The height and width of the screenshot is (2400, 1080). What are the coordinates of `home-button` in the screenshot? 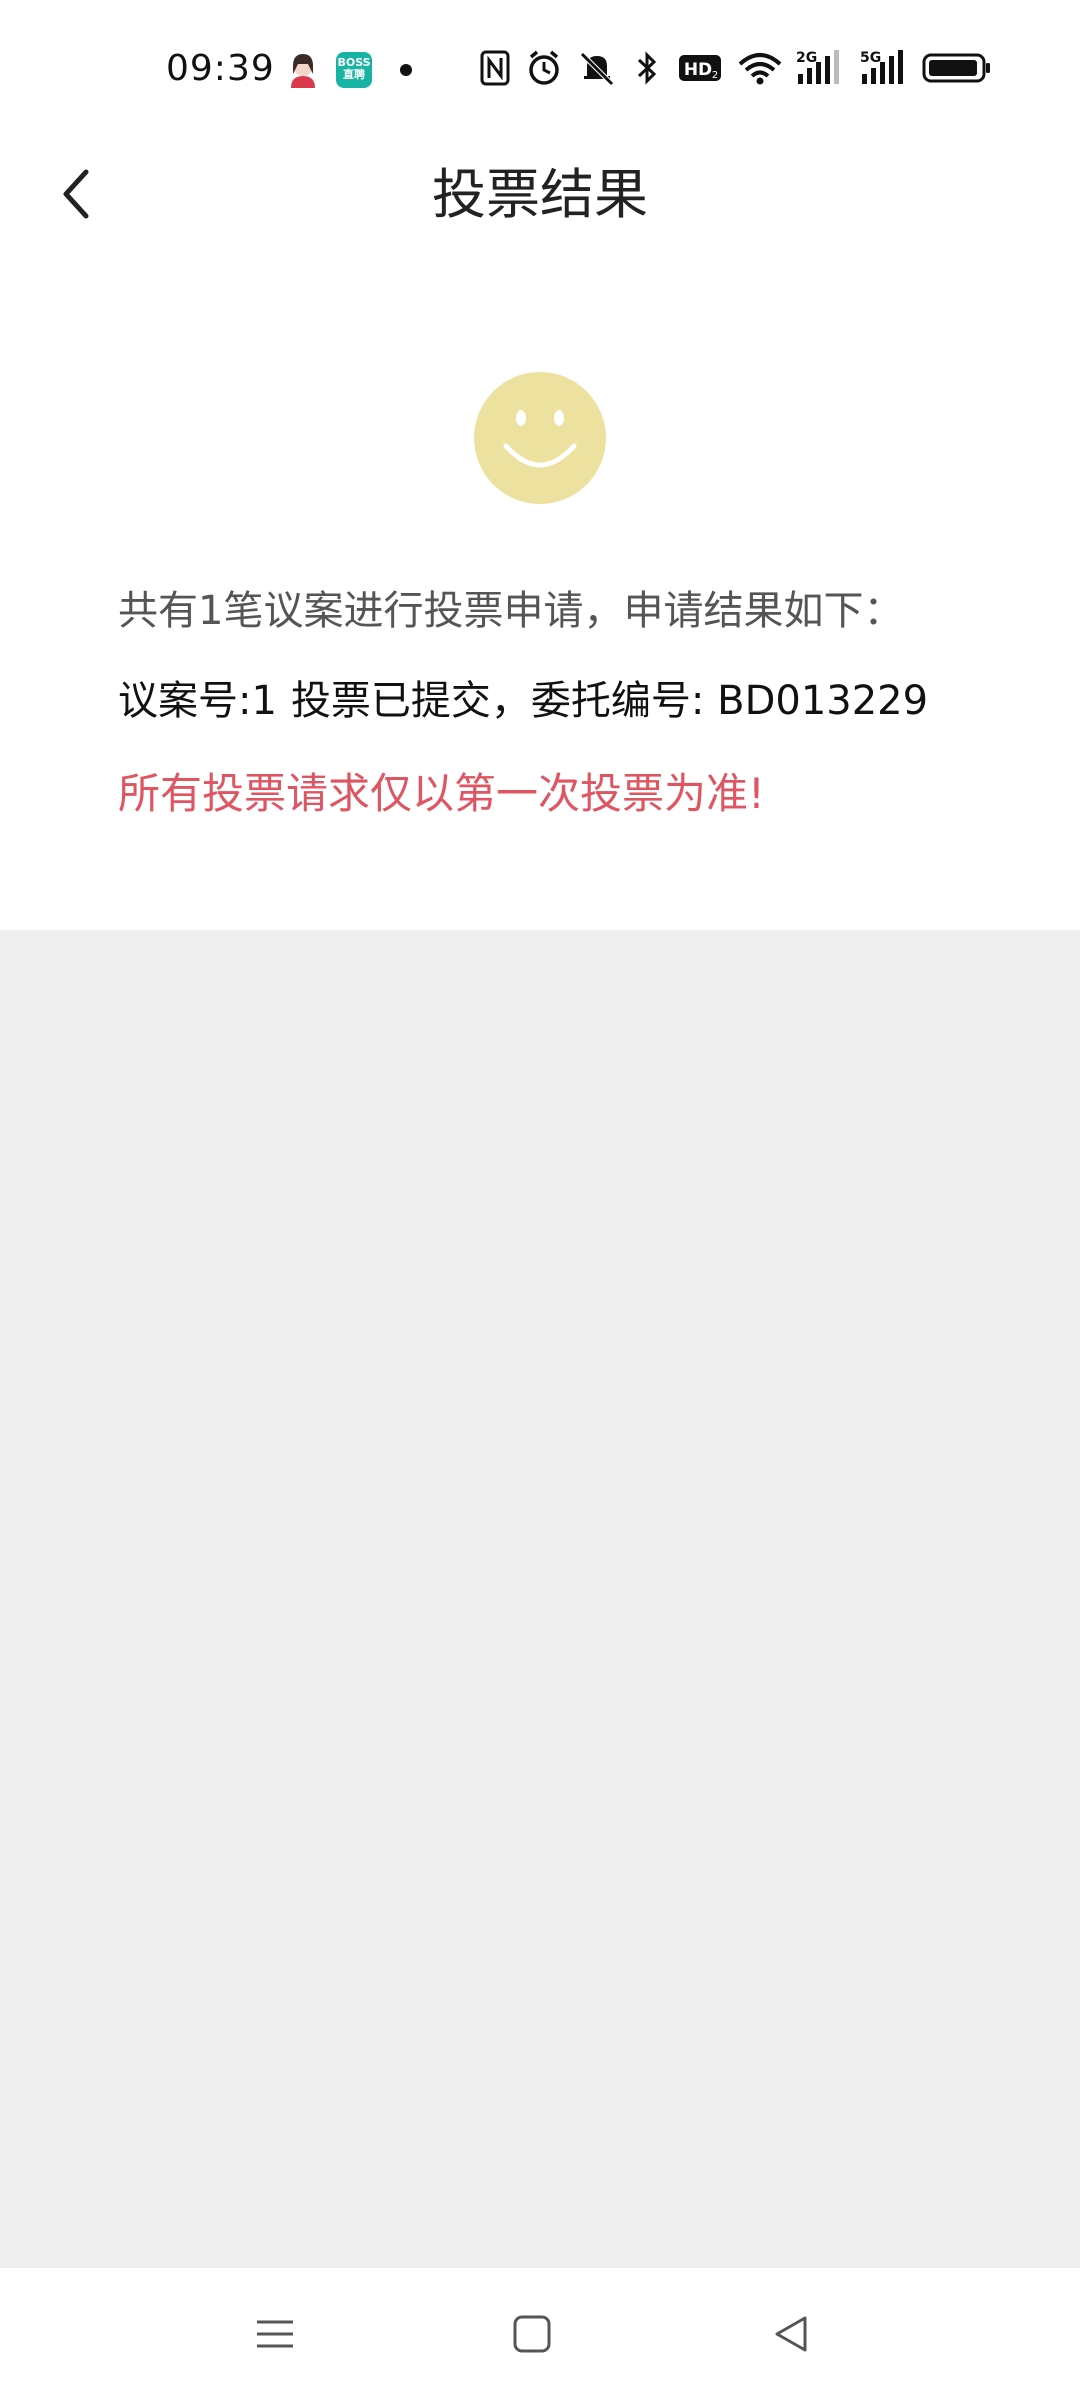 It's located at (532, 2334).